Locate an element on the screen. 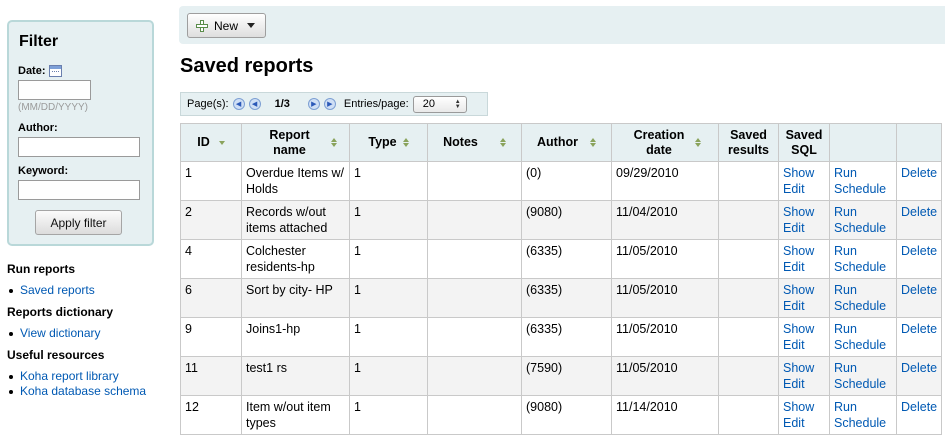 This screenshot has height=435, width=945. pager: Page(s): ◀ ◀ 1/3 ▶ ▶ Entries/page: 20 ▲ ▼ is located at coordinates (334, 104).